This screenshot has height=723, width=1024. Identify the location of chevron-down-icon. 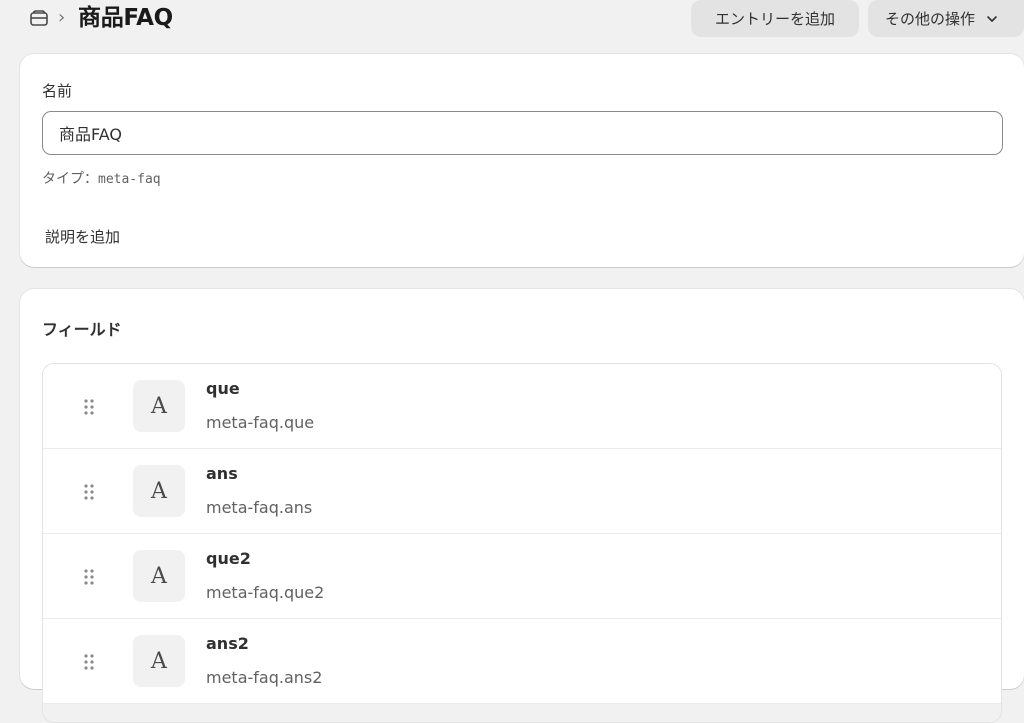
(992, 18).